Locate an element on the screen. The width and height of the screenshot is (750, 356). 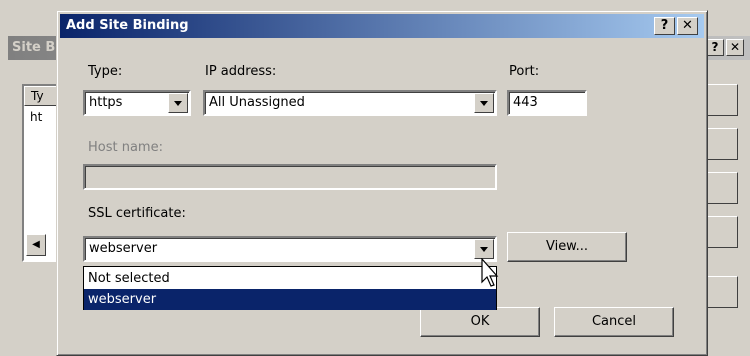
ip-address-select-value: All Unassigned is located at coordinates (257, 102).